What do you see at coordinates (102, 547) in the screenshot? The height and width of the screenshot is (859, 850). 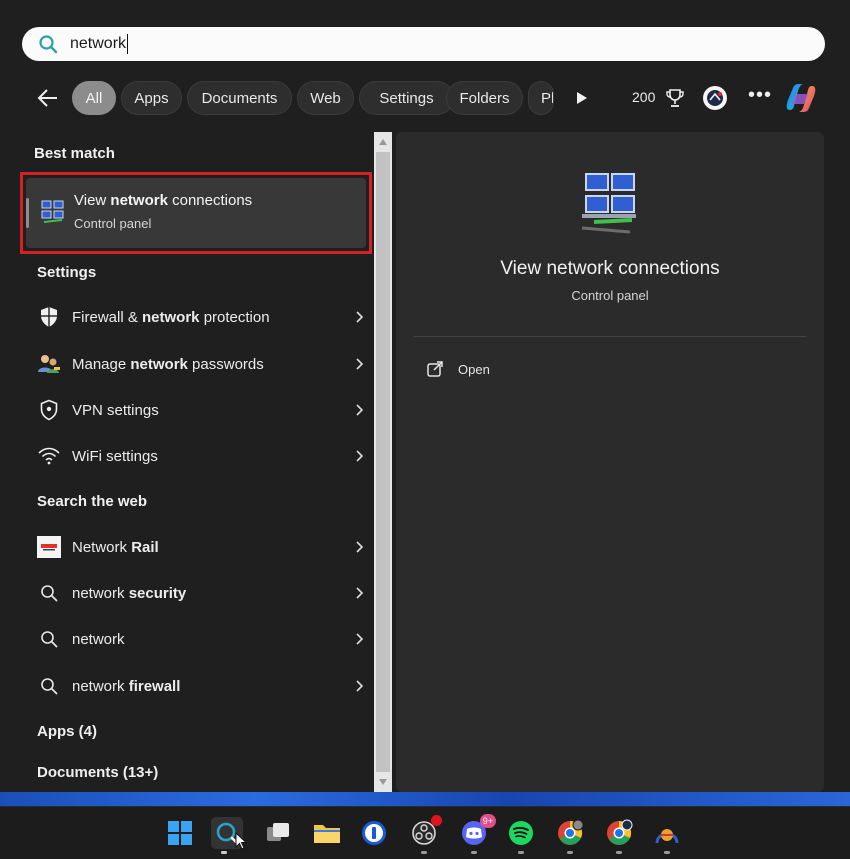 I see `label-pre: Network` at bounding box center [102, 547].